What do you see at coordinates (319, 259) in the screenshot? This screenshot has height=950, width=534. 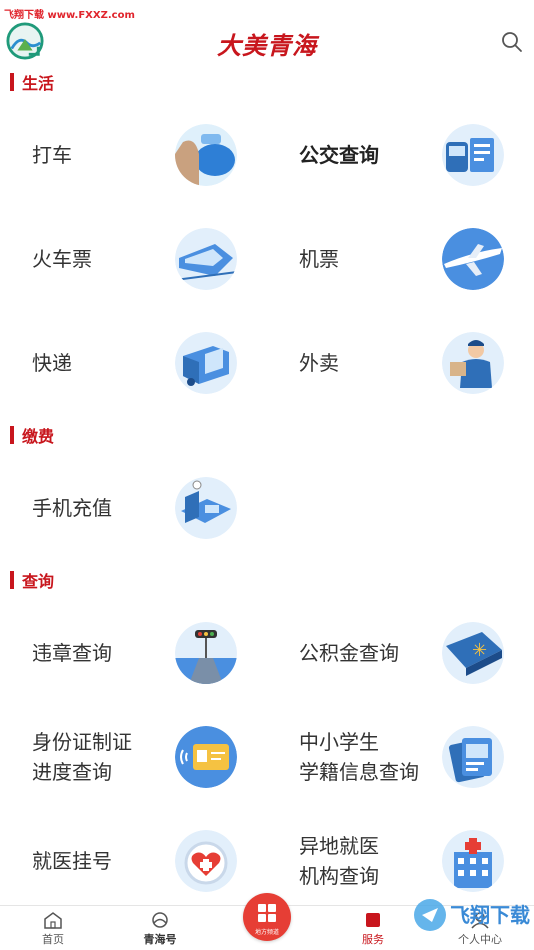 I see `tile-label: 机票` at bounding box center [319, 259].